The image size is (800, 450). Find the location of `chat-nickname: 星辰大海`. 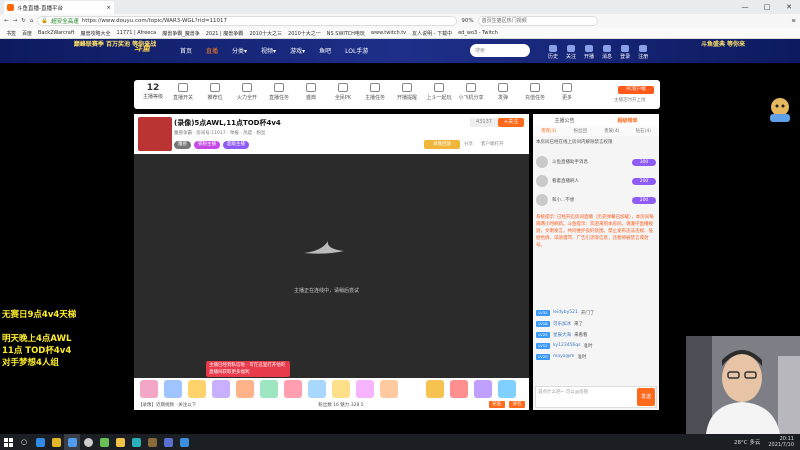

chat-nickname: 星辰大海 is located at coordinates (562, 335).